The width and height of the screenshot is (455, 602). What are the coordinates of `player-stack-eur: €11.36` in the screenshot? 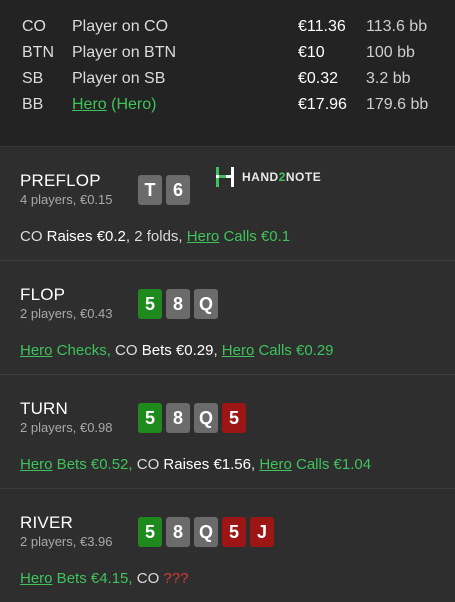 It's located at (322, 26).